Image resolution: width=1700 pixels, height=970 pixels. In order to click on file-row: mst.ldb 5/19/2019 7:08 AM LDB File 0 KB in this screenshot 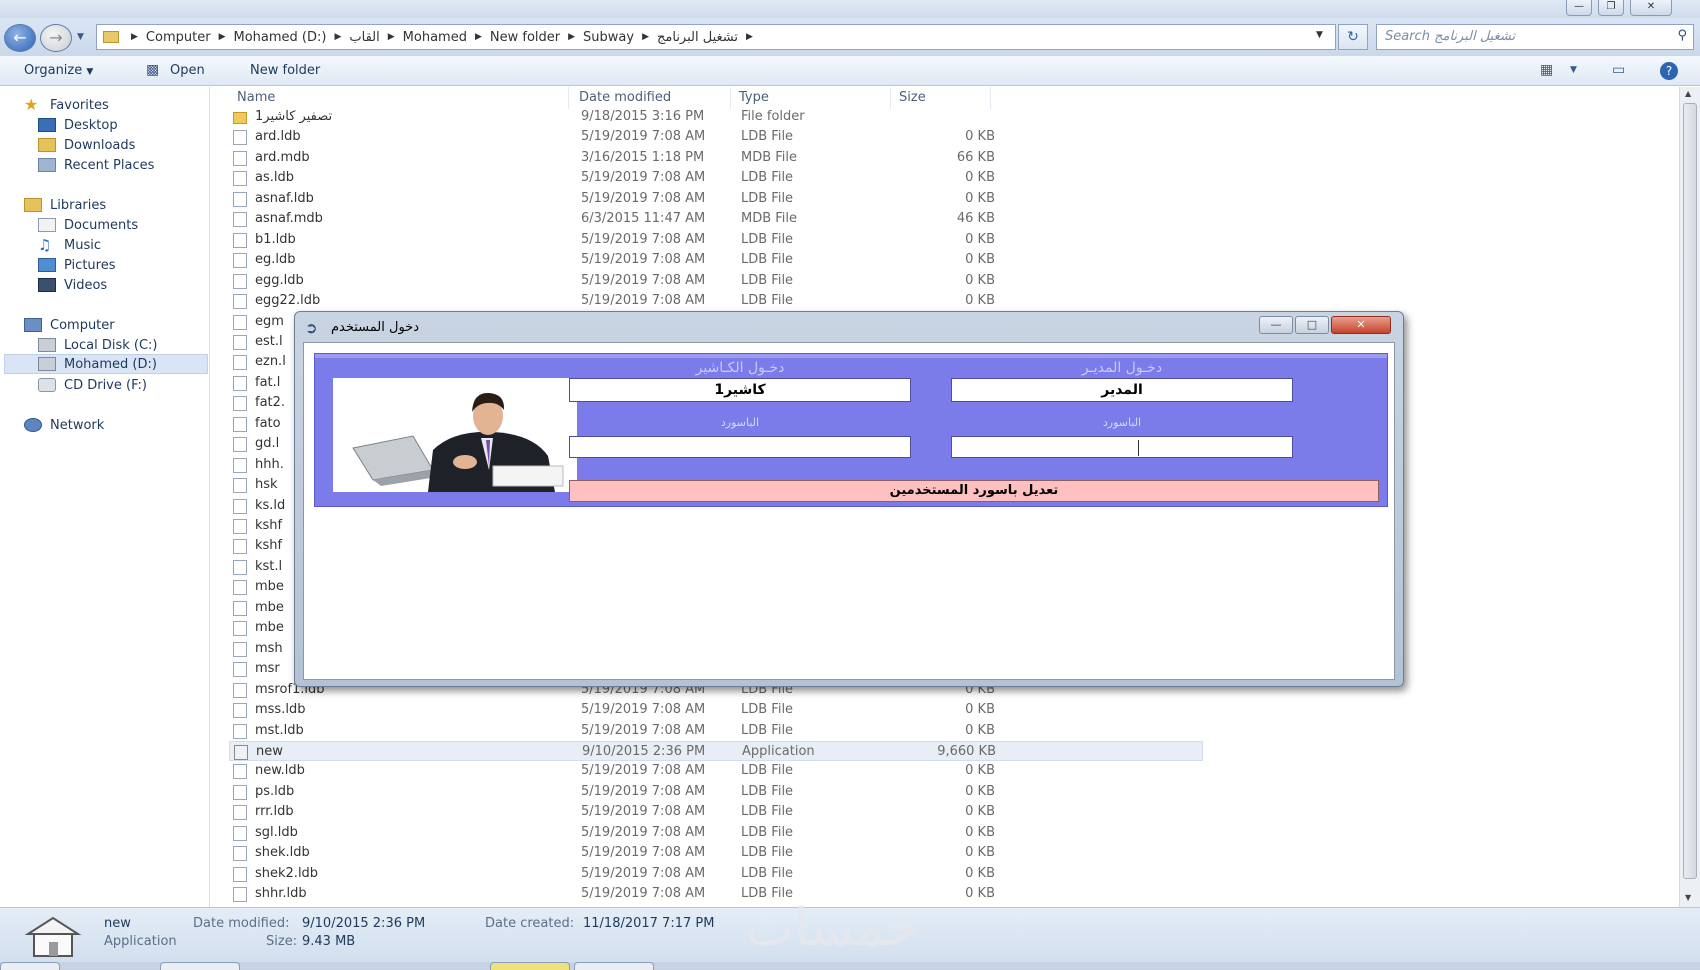, I will do `click(716, 731)`.